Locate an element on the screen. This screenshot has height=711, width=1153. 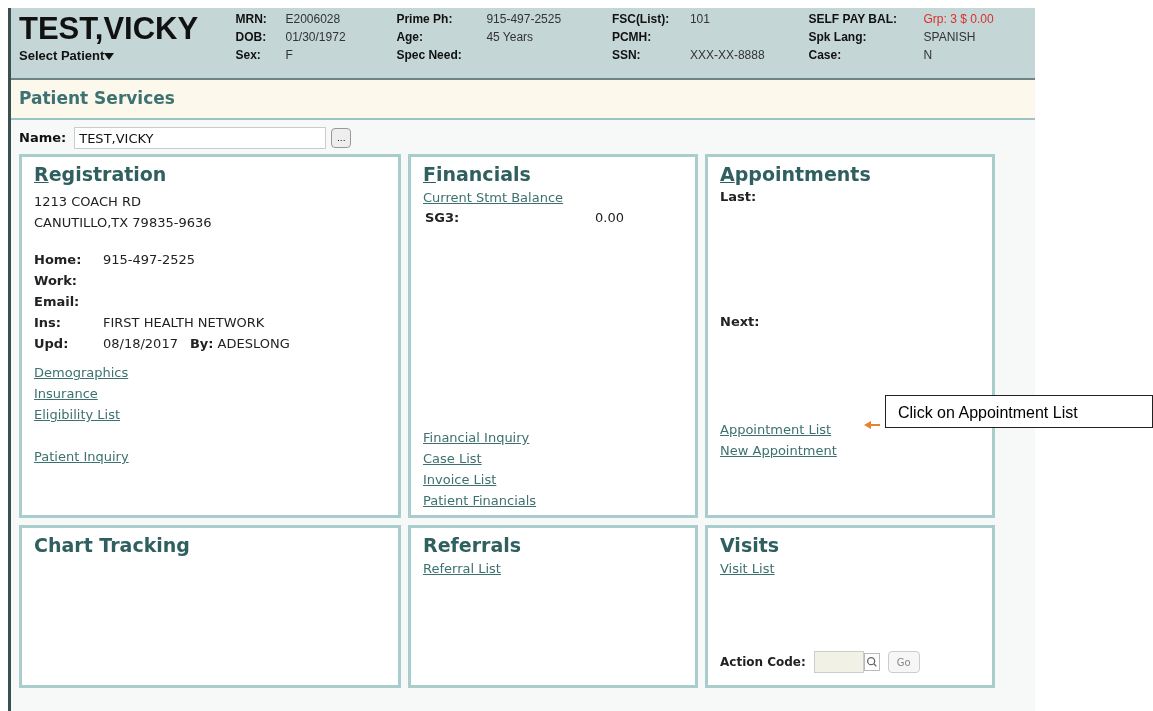
field-value: 08/18/2017 is located at coordinates (140, 344).